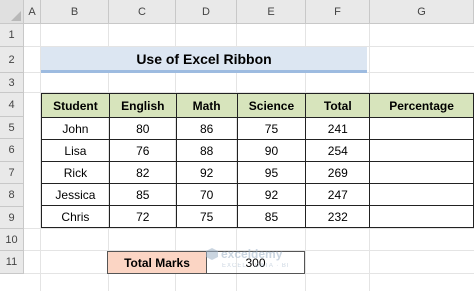 This screenshot has width=474, height=291. I want to click on cell-student: Rick, so click(75, 172).